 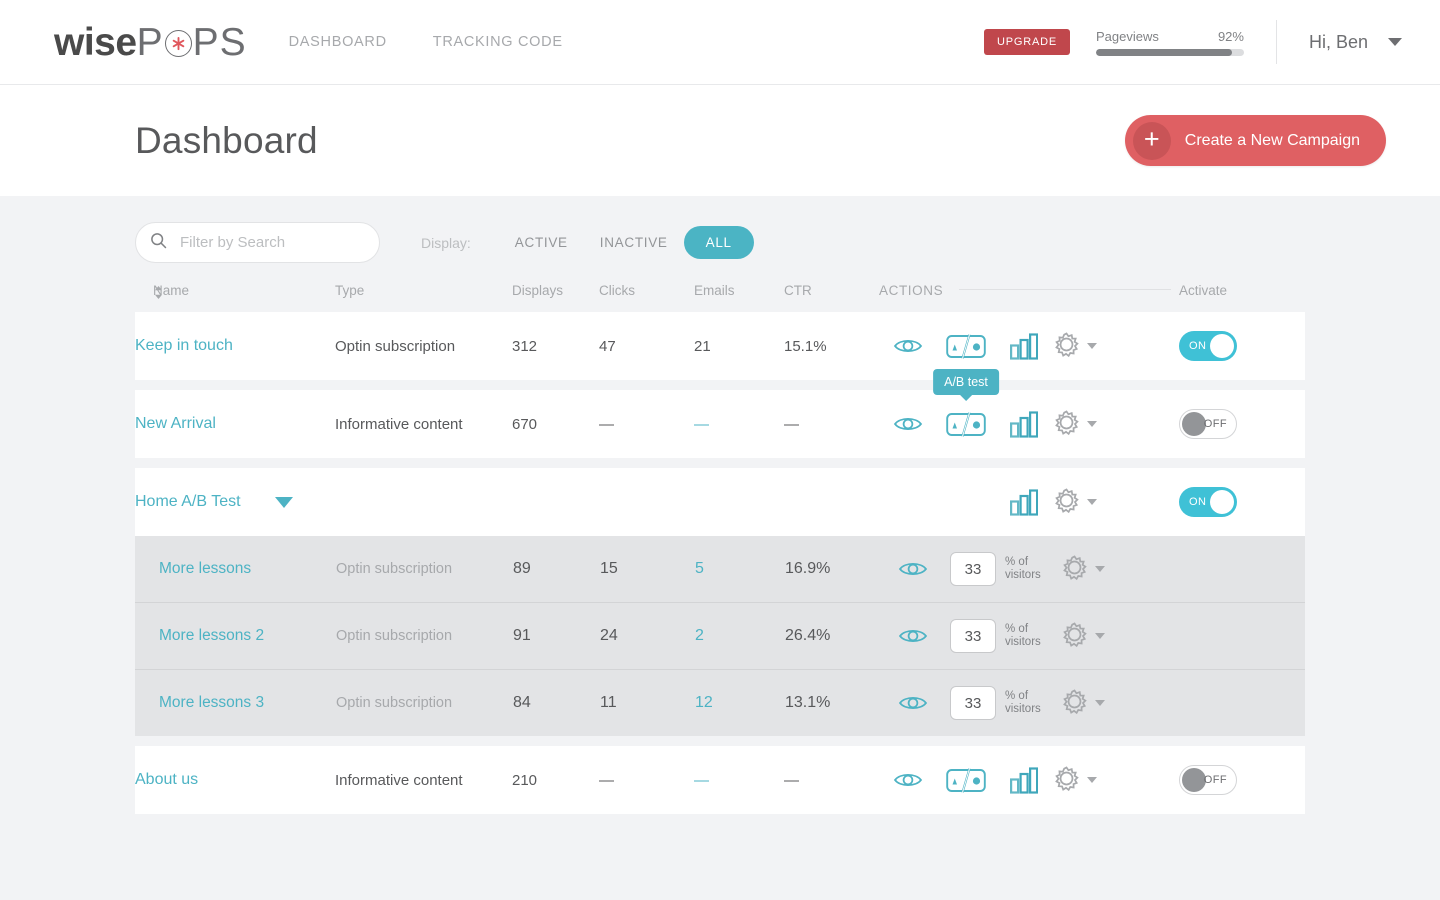 I want to click on percent-label-line1: % of, so click(x=1017, y=561).